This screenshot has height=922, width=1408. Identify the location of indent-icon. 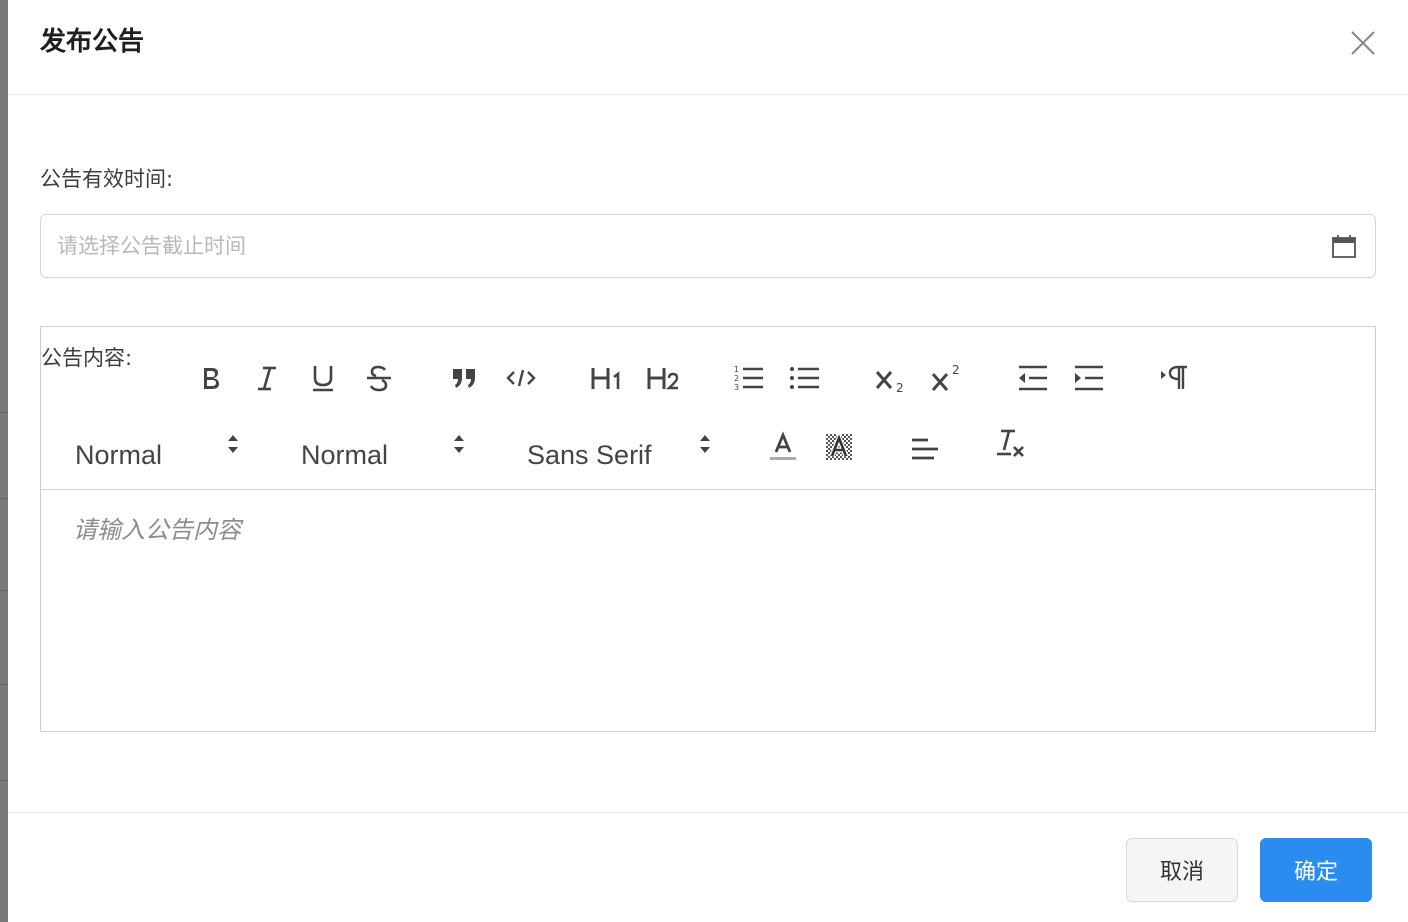
(1089, 378).